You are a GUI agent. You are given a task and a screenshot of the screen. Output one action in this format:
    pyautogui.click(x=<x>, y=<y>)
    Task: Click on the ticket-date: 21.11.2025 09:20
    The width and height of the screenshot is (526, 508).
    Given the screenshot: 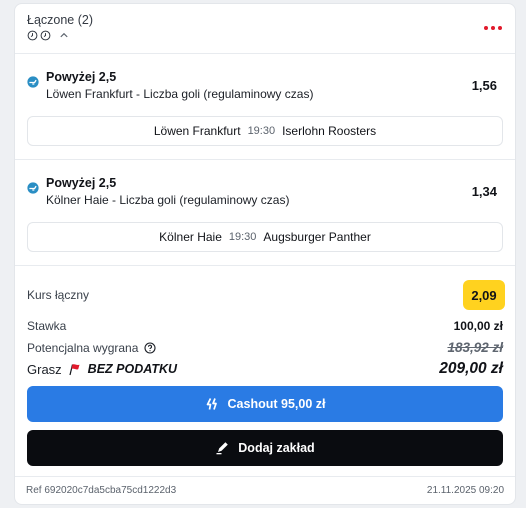 What is the action you would take?
    pyautogui.click(x=465, y=490)
    